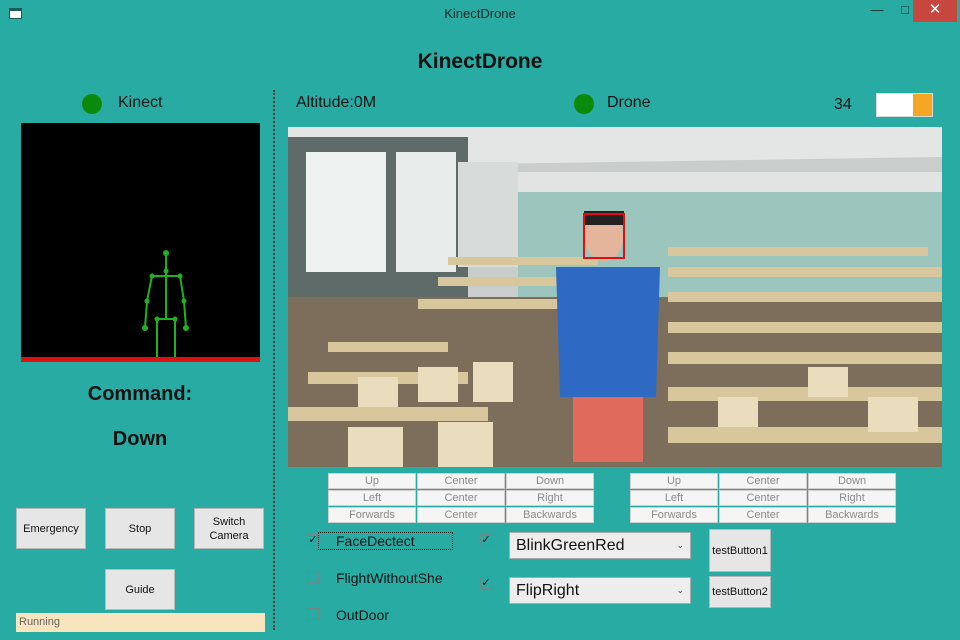 The image size is (960, 640). I want to click on flight-animation-select: FlipRight ⌄, so click(600, 590).